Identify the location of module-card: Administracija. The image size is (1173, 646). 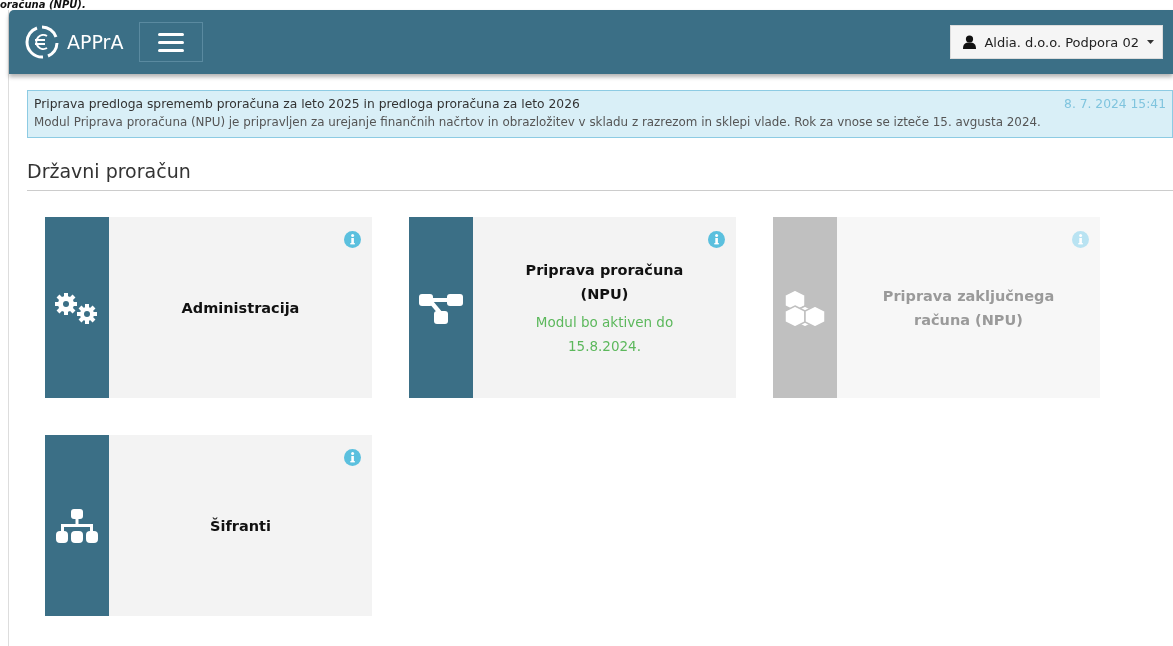
(208, 307).